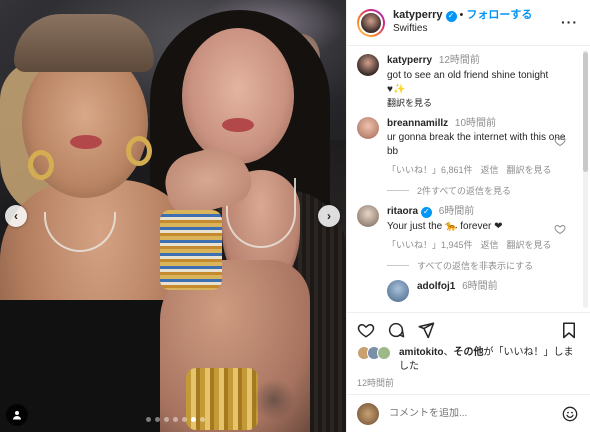 Image resolution: width=590 pixels, height=432 pixels. I want to click on comment-likes-count: 「いいね！」1,945件, so click(430, 245).